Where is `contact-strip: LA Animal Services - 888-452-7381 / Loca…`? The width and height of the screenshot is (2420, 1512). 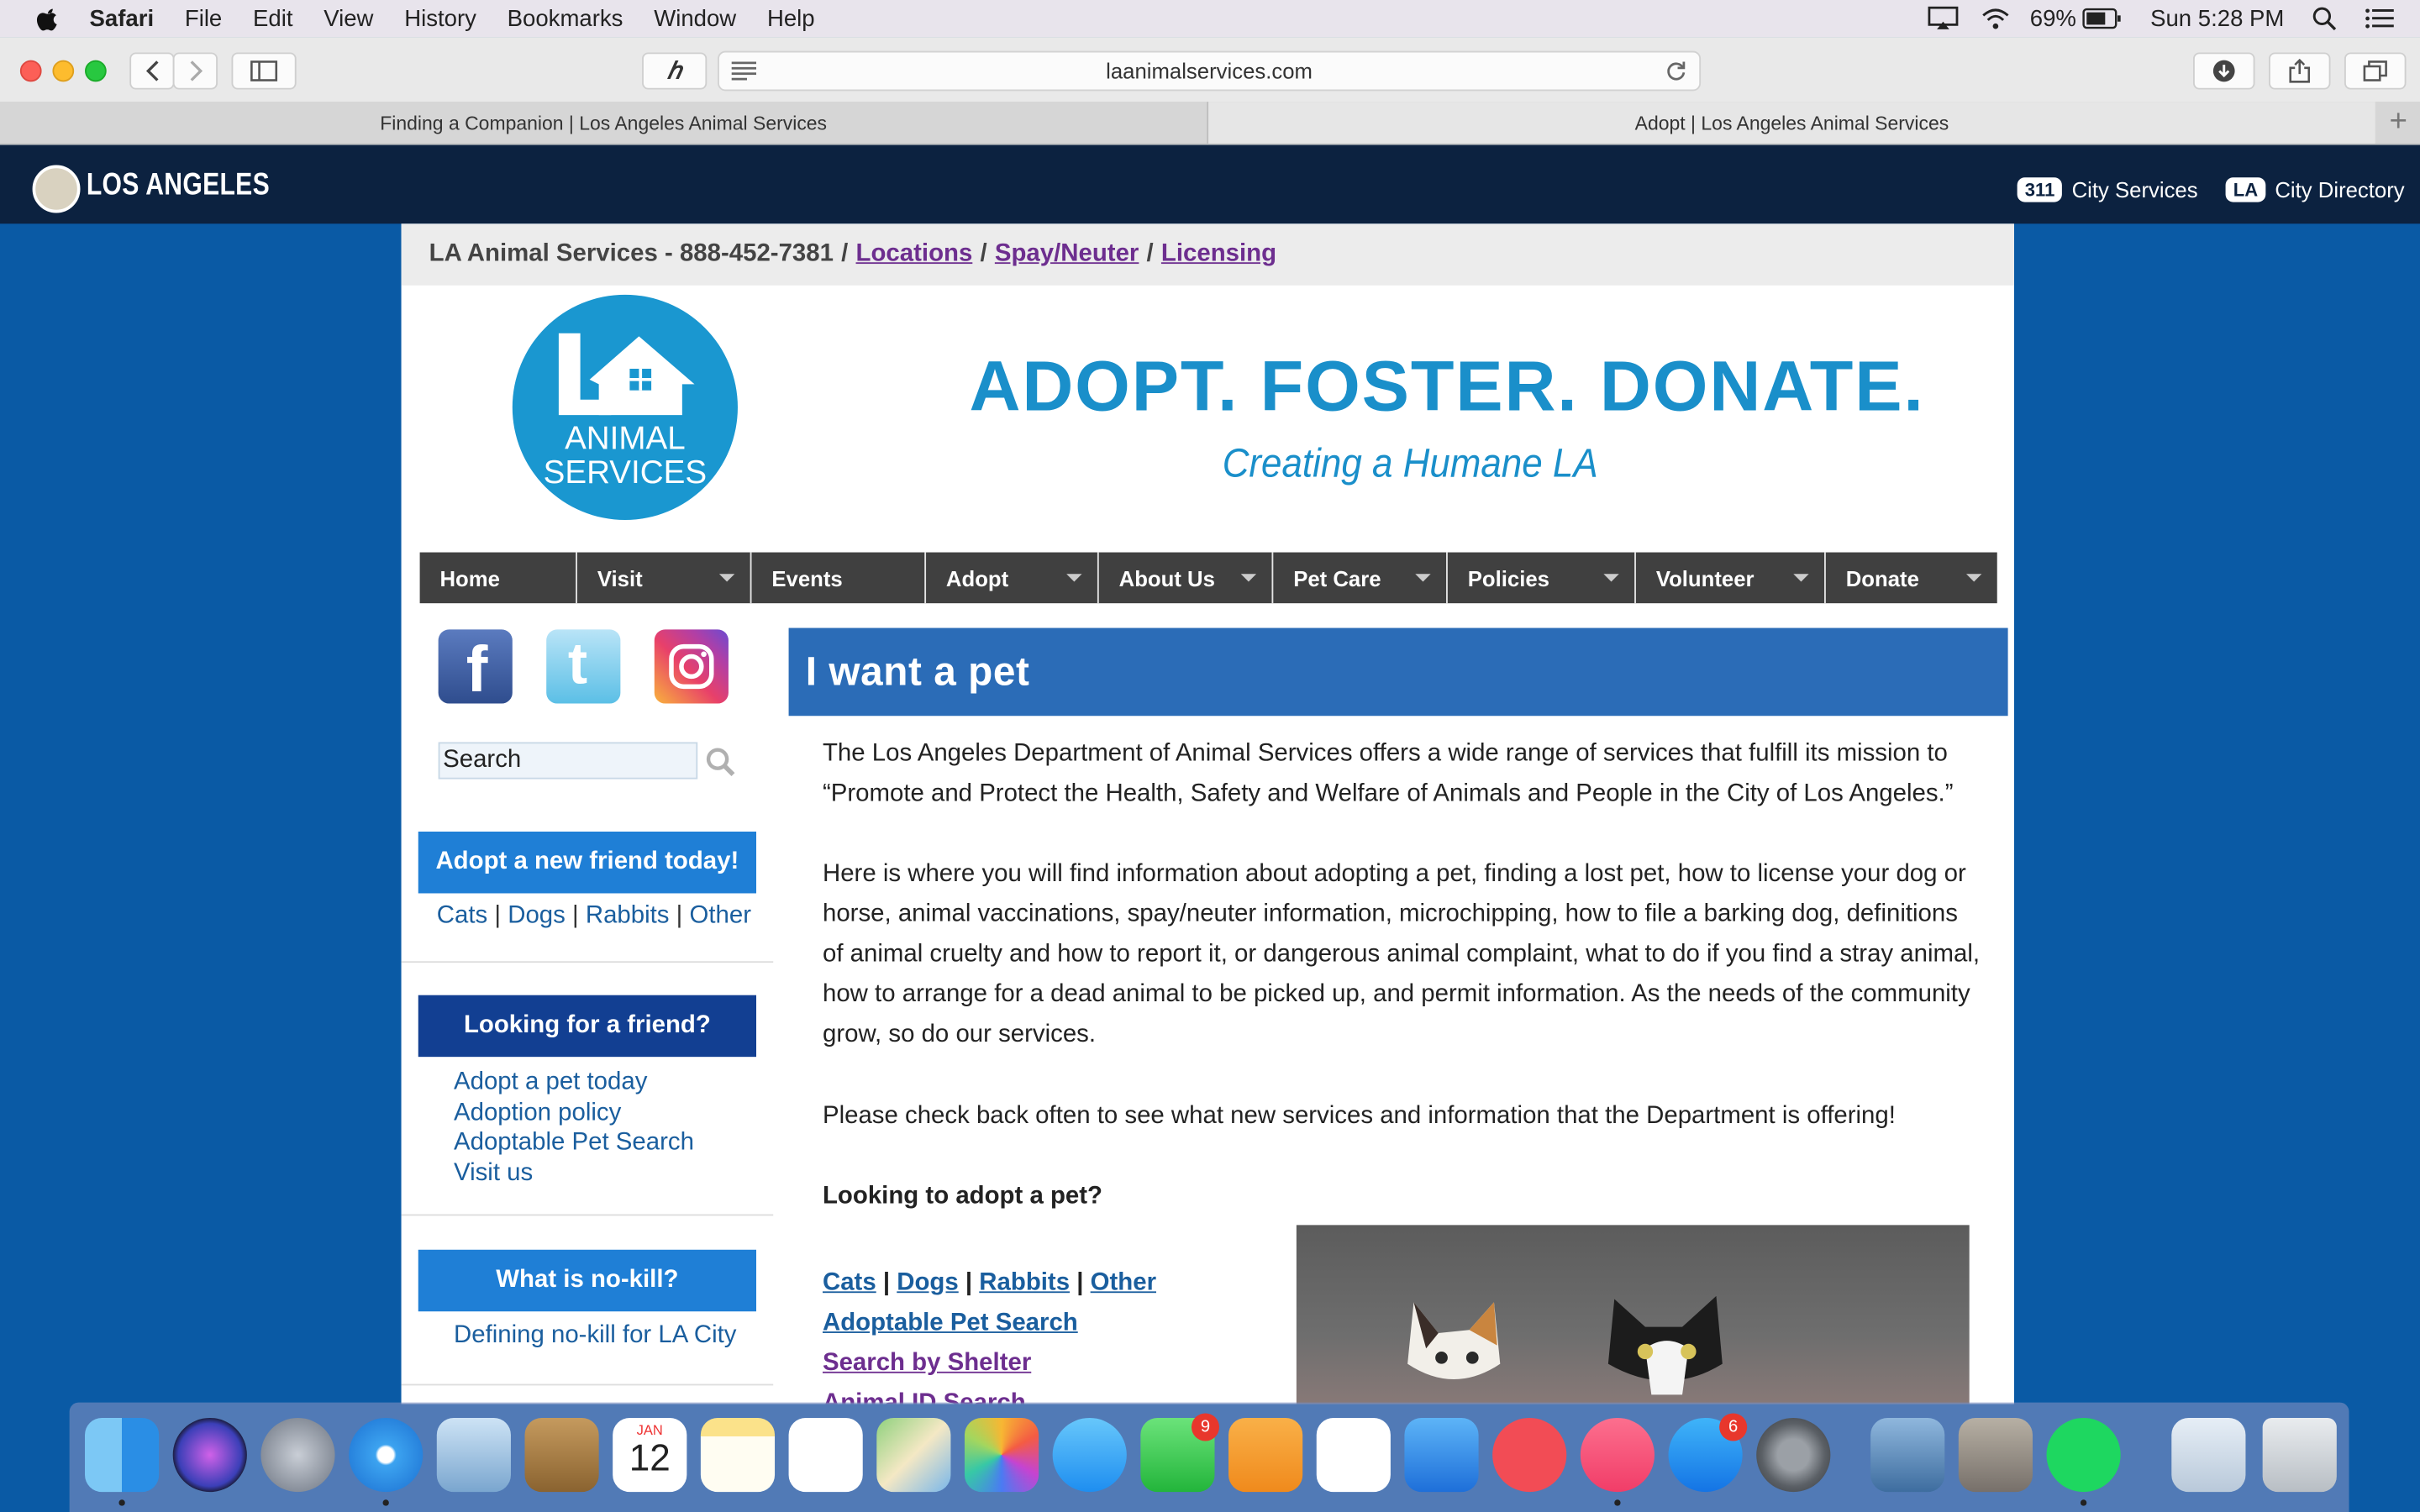 contact-strip: LA Animal Services - 888-452-7381 / Loca… is located at coordinates (1207, 254).